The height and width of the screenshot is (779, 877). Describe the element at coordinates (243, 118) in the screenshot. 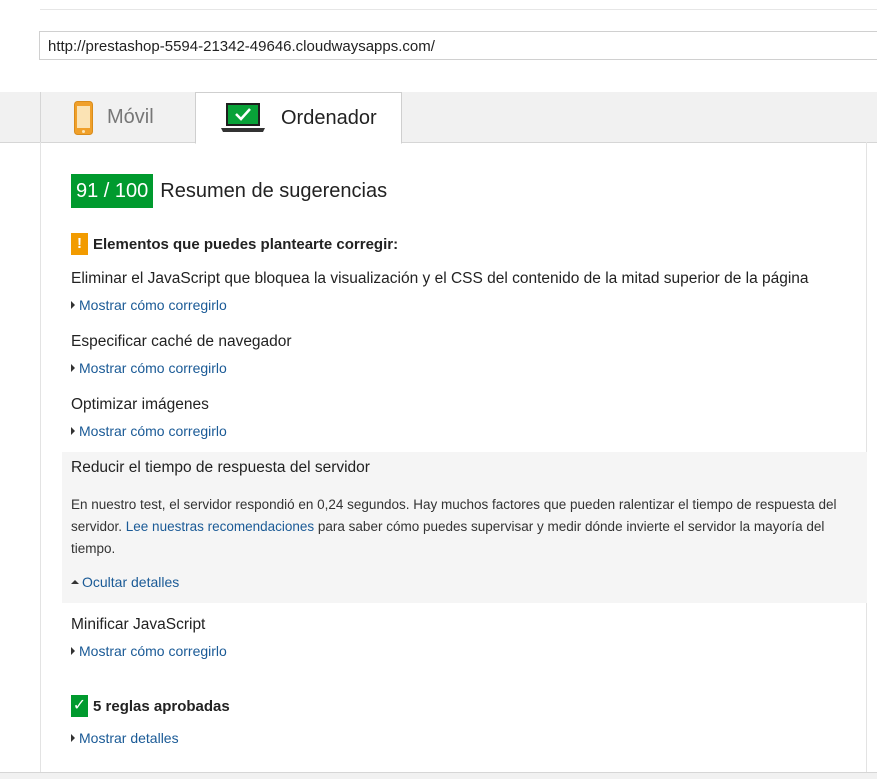

I see `desktop-laptop-icon` at that location.